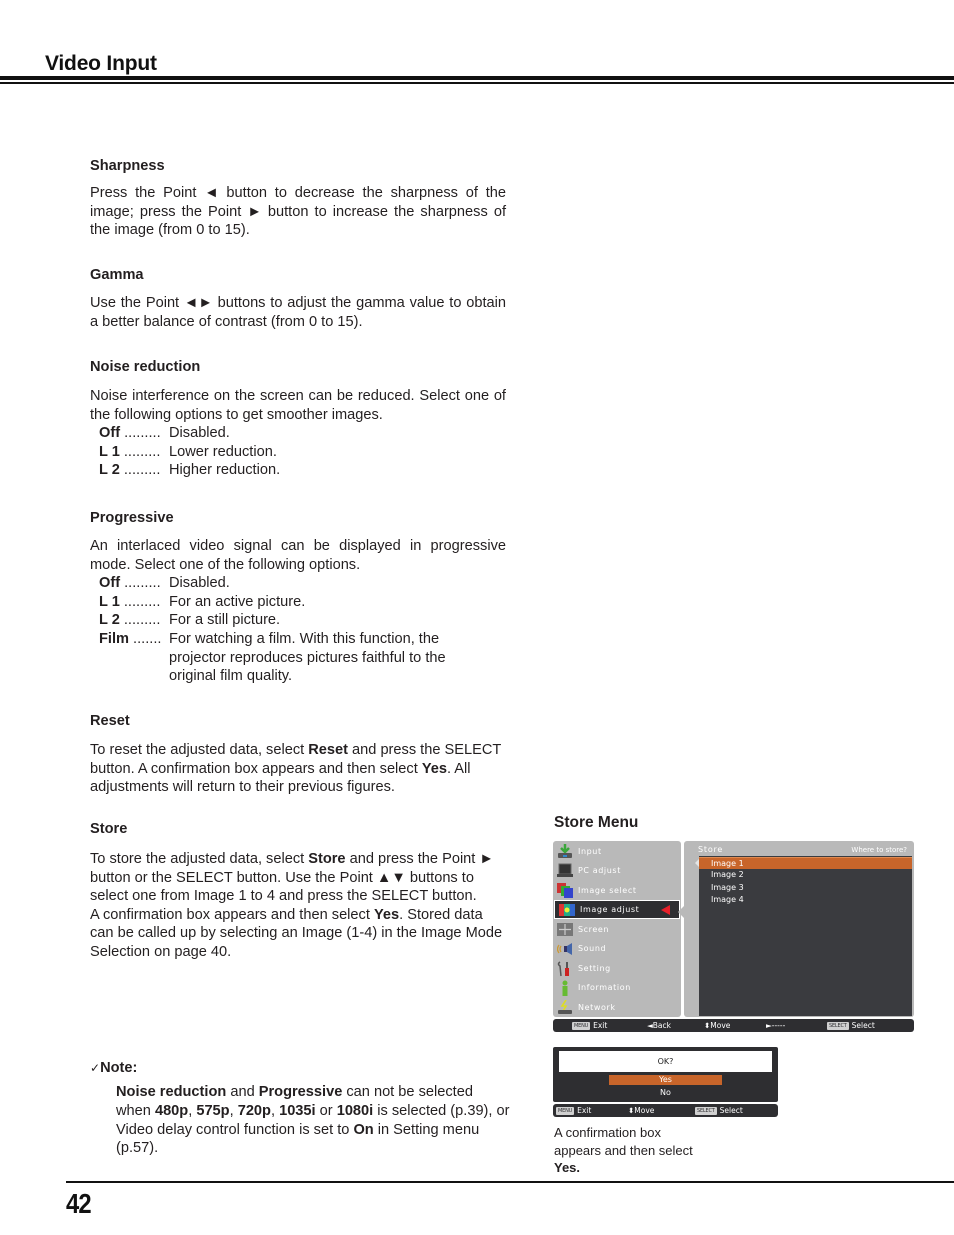  Describe the element at coordinates (355, 1110) in the screenshot. I see `note-bold-term: 1080i` at that location.